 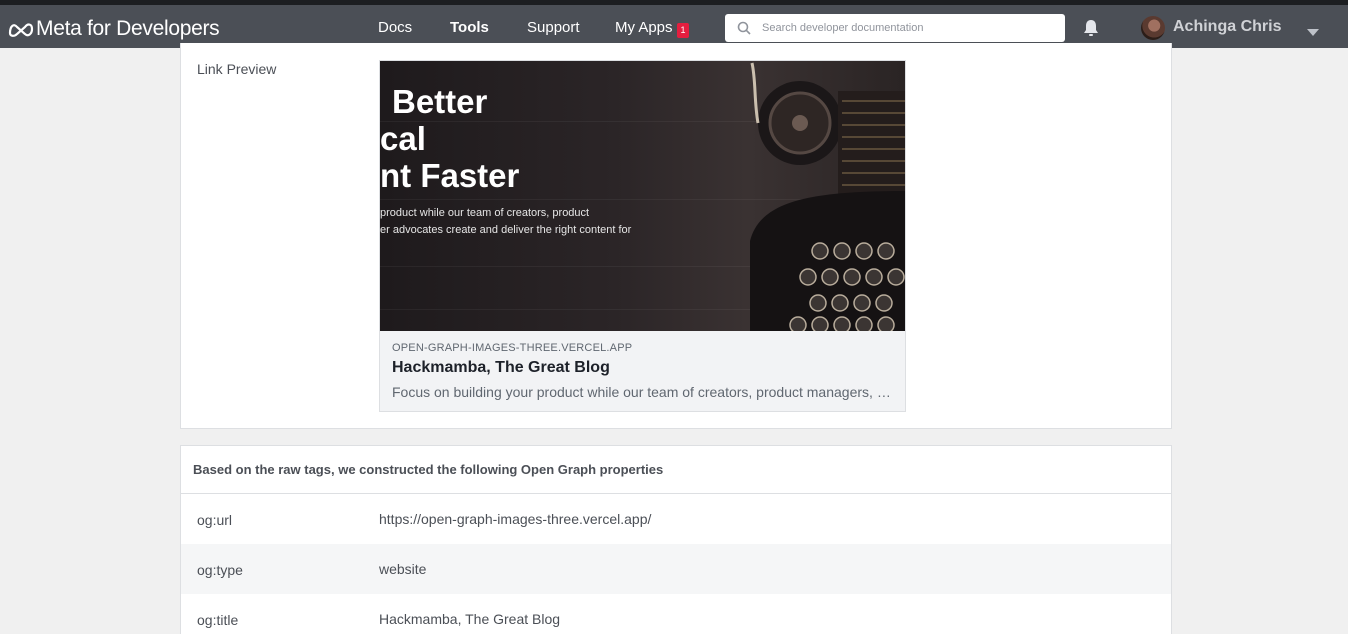 What do you see at coordinates (683, 30) in the screenshot?
I see `my-apps-notification-badge: 1` at bounding box center [683, 30].